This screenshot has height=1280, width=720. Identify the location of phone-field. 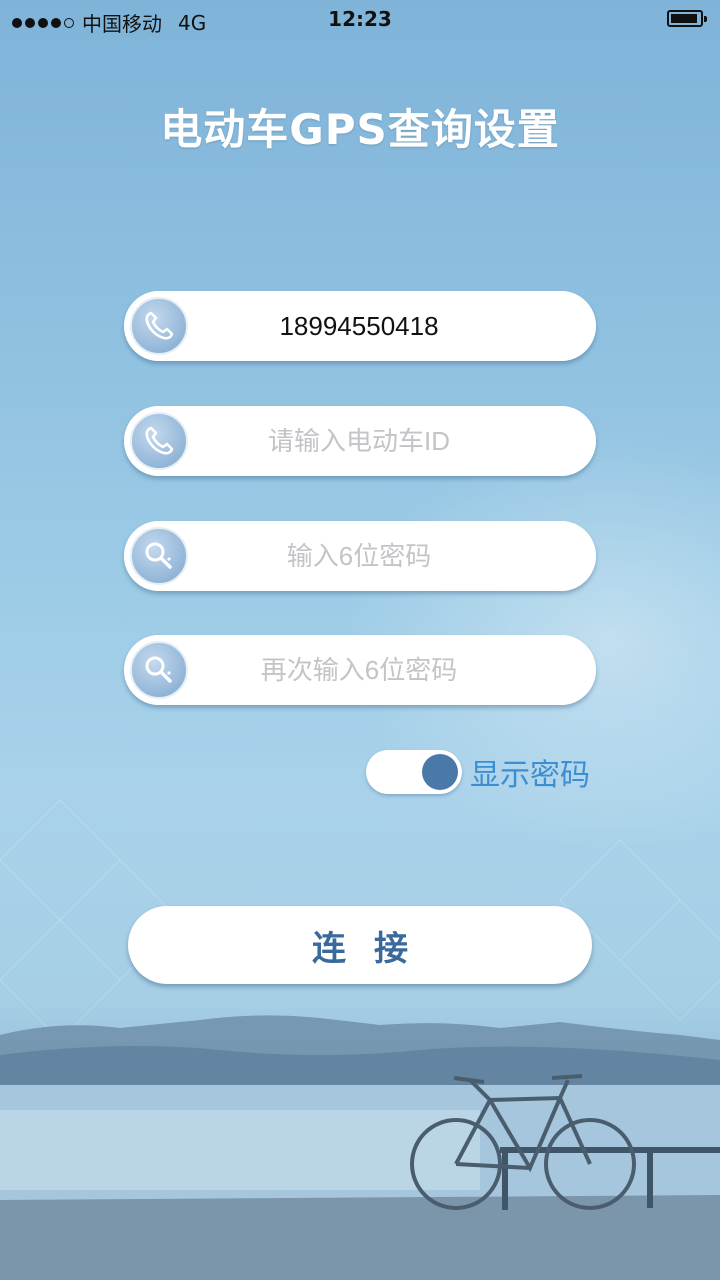
(360, 326).